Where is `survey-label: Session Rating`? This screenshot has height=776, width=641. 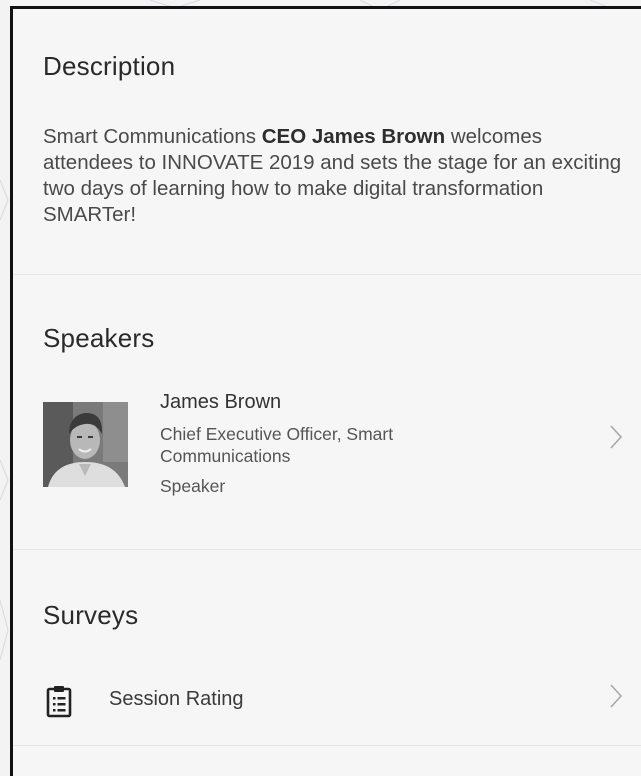
survey-label: Session Rating is located at coordinates (176, 699).